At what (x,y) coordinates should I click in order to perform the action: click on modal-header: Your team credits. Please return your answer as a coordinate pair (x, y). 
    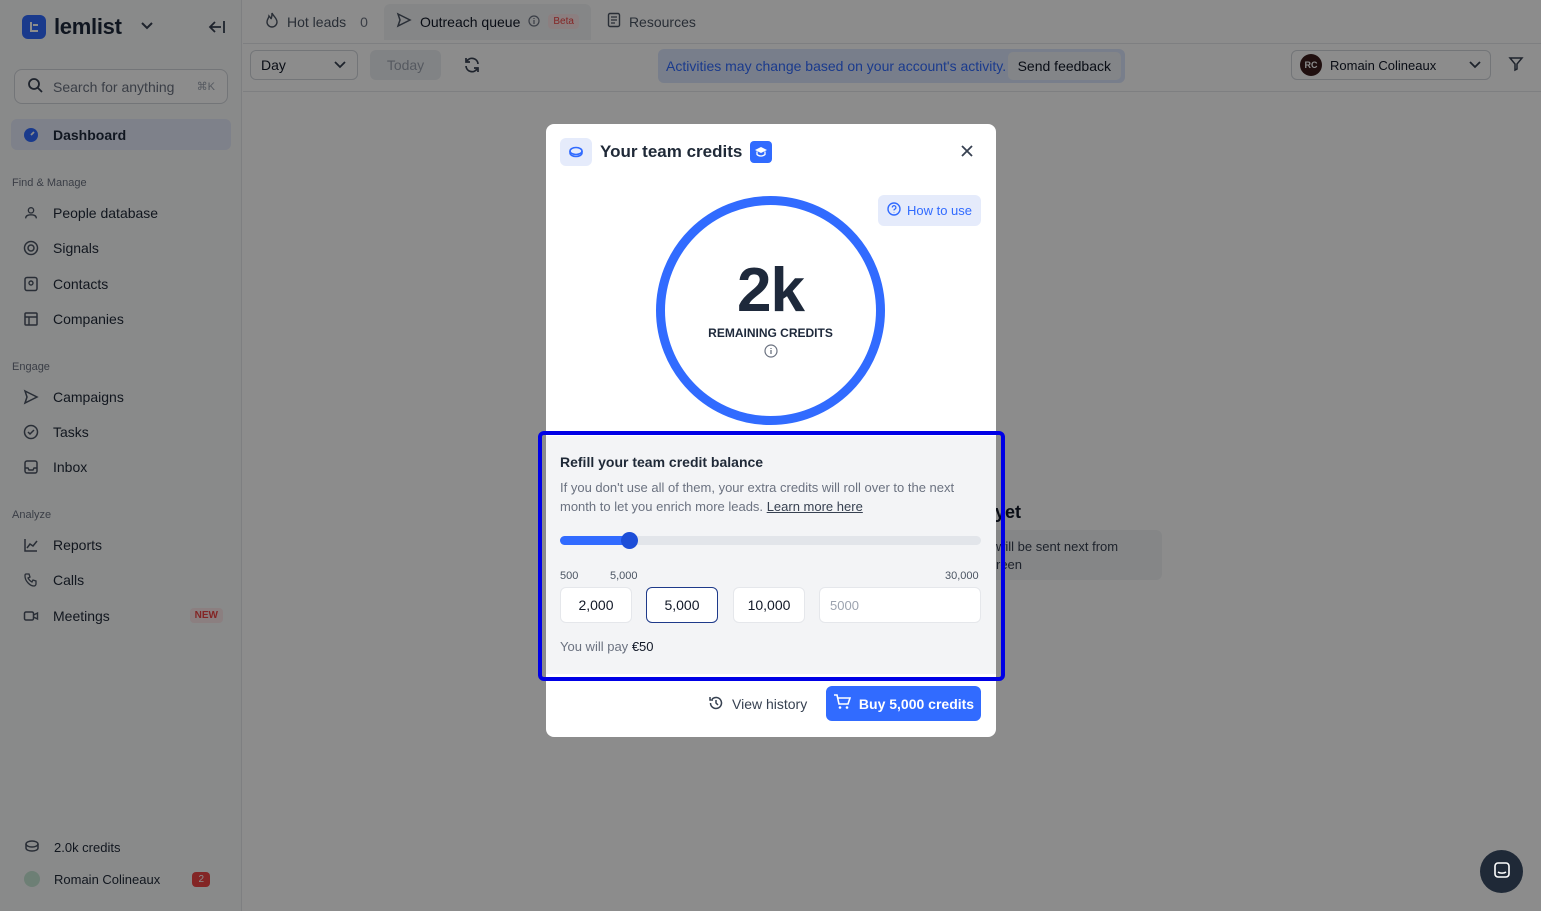
    Looking at the image, I should click on (666, 152).